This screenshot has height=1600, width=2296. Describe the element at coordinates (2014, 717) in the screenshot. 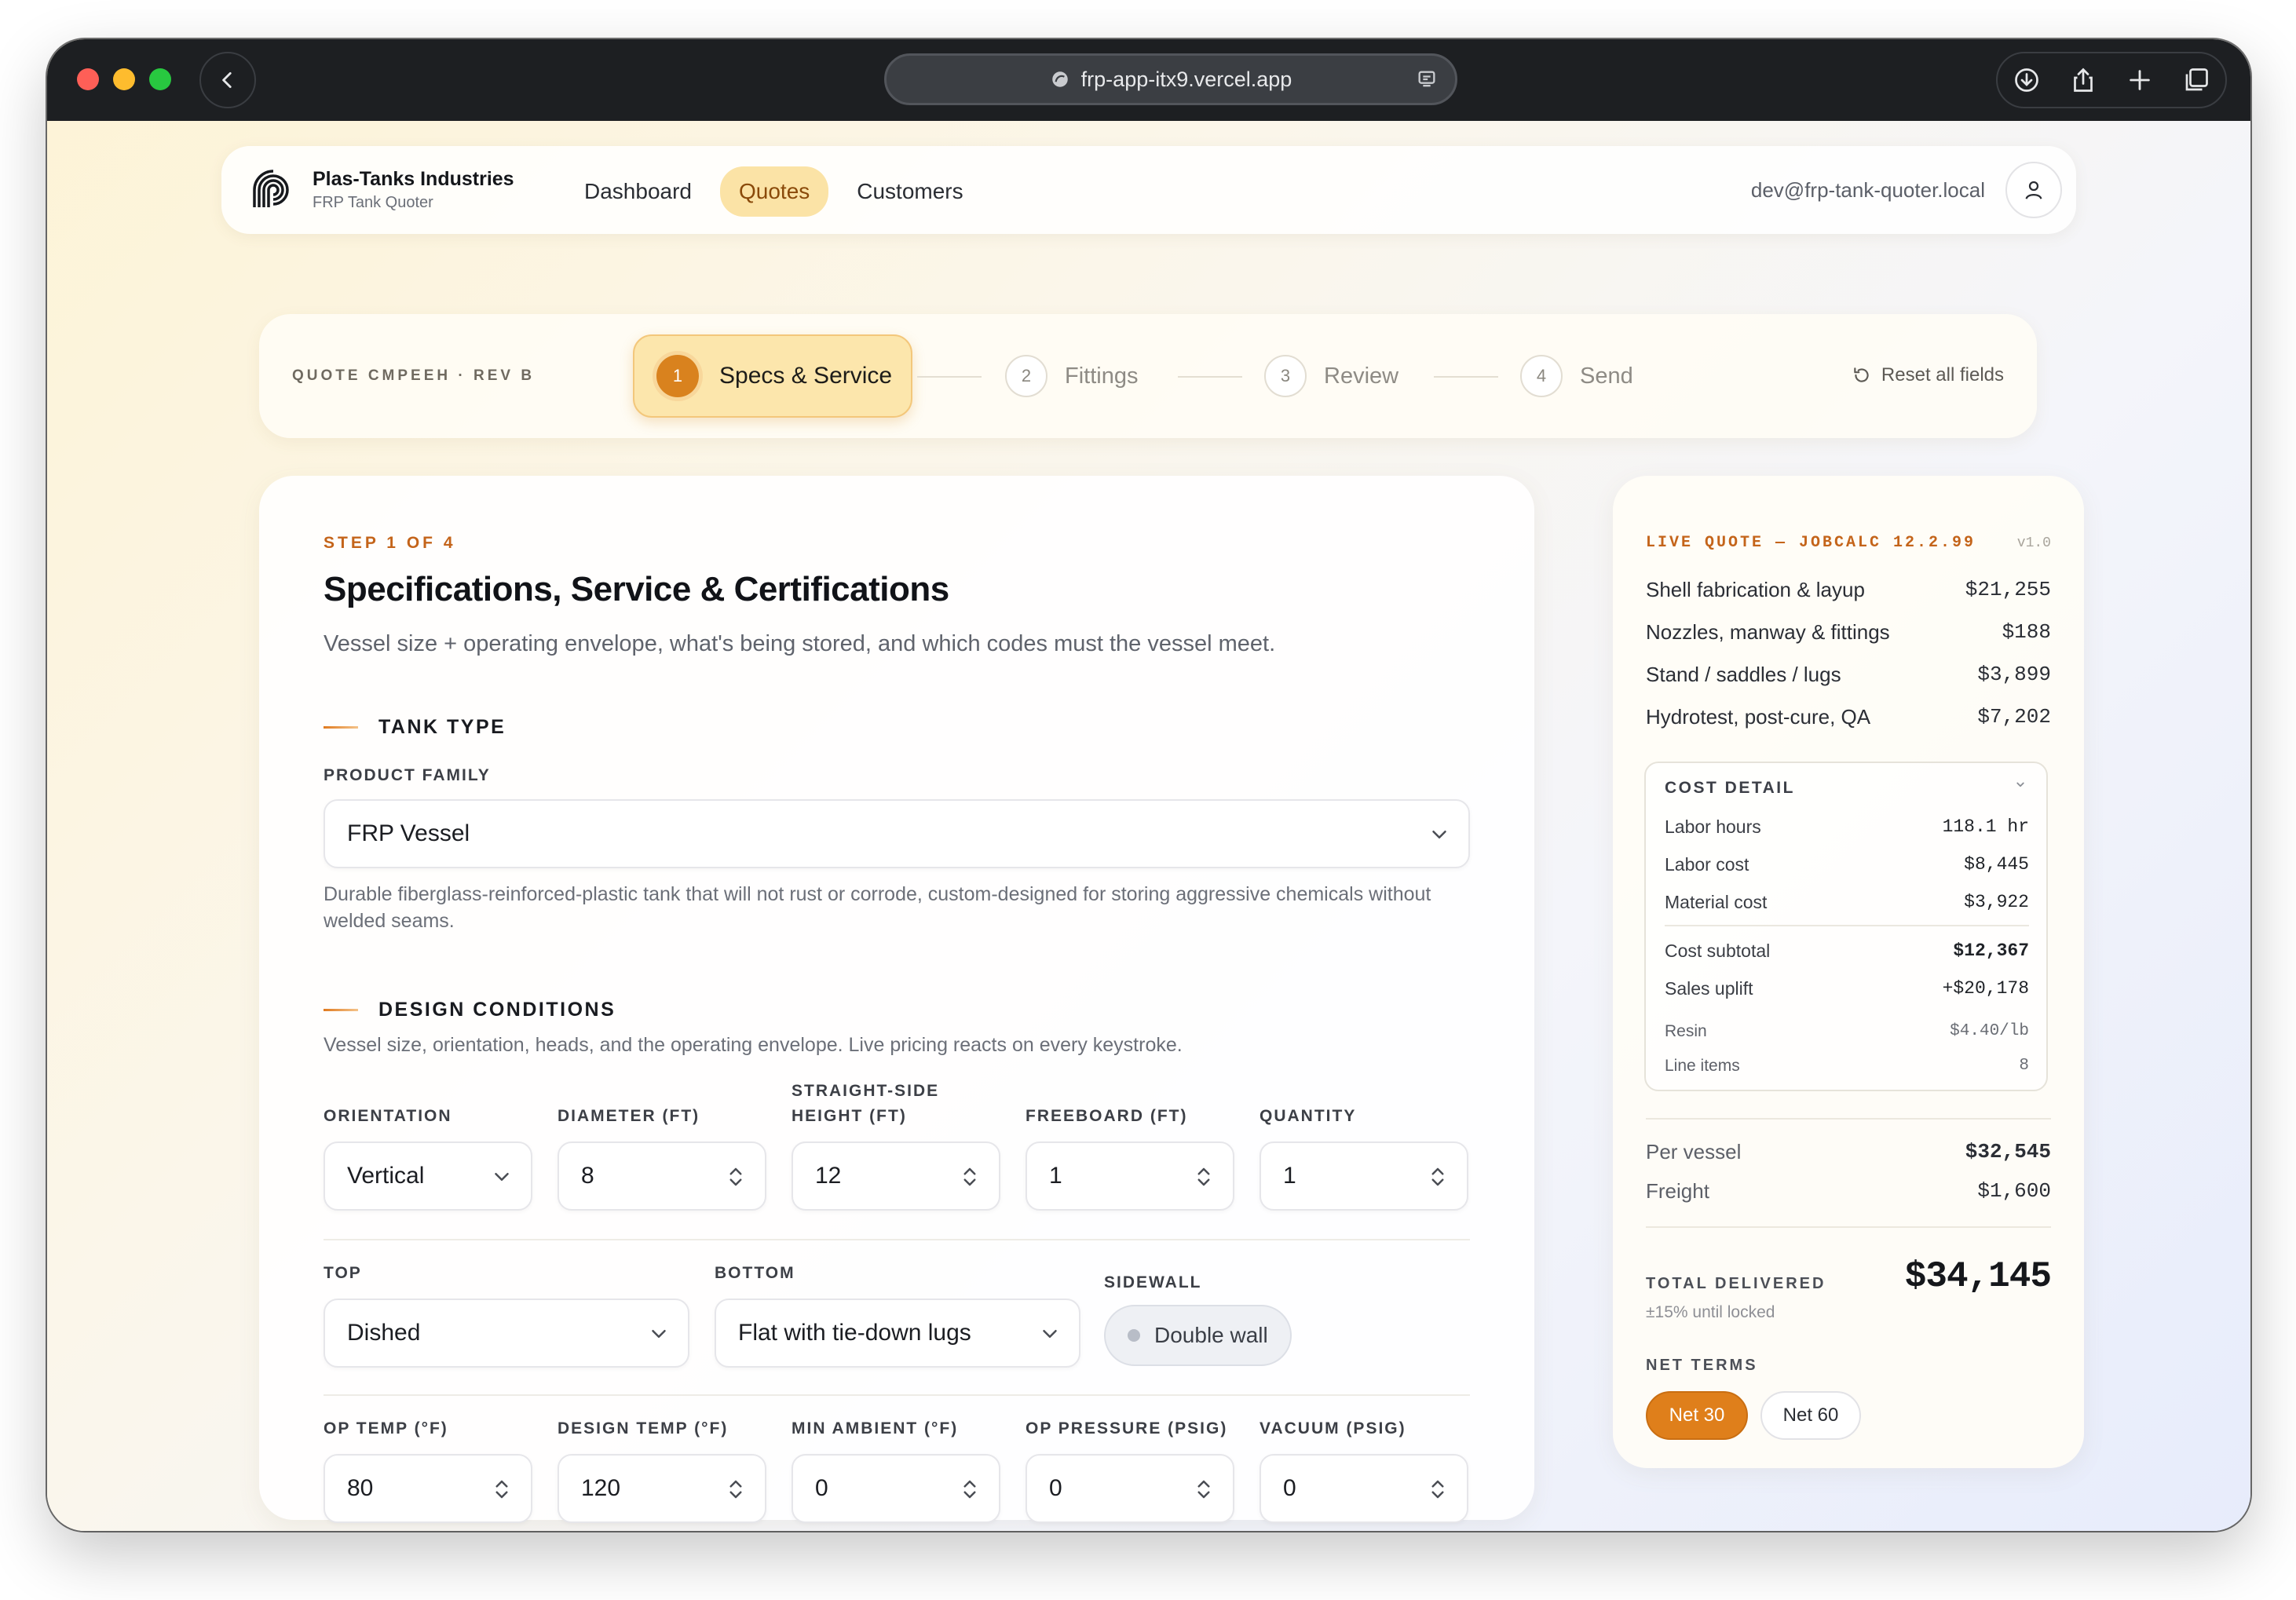

I see `line-item-value: $7,202` at that location.